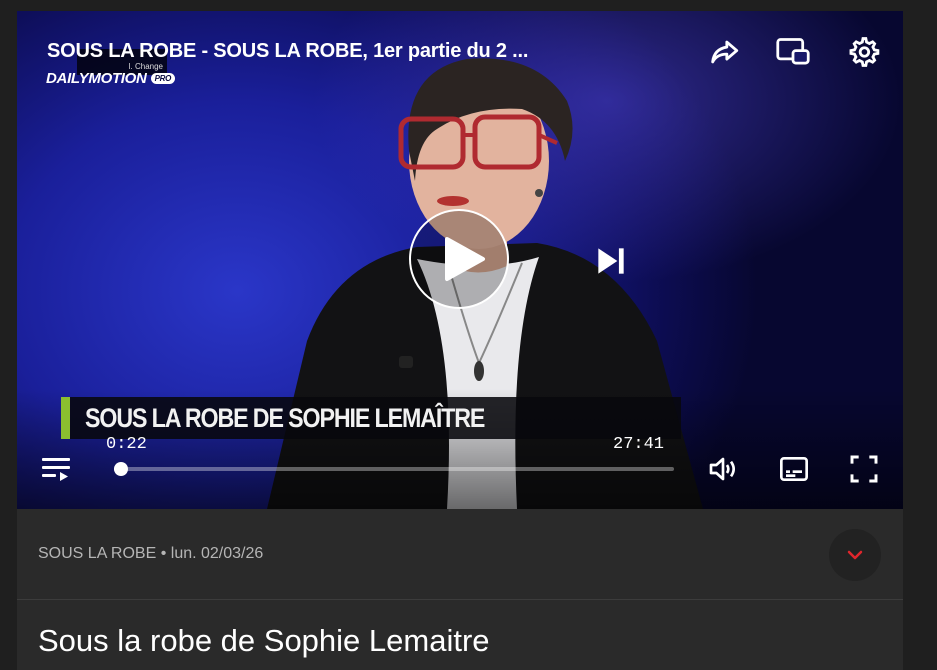 This screenshot has width=937, height=670. What do you see at coordinates (65, 418) in the screenshot?
I see `lower-third-accent` at bounding box center [65, 418].